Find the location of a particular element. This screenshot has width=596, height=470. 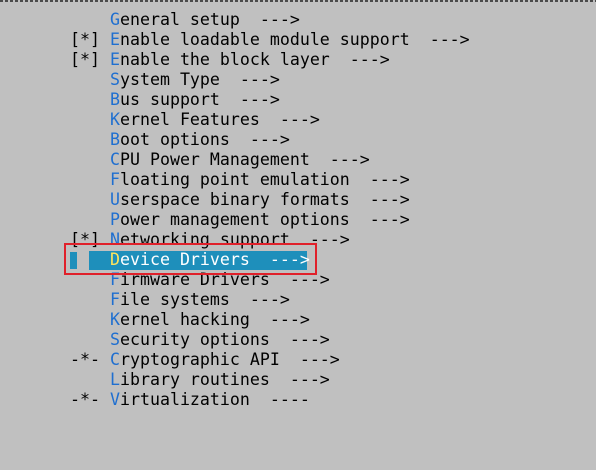

item-text: ecurity options ---> is located at coordinates (225, 339).